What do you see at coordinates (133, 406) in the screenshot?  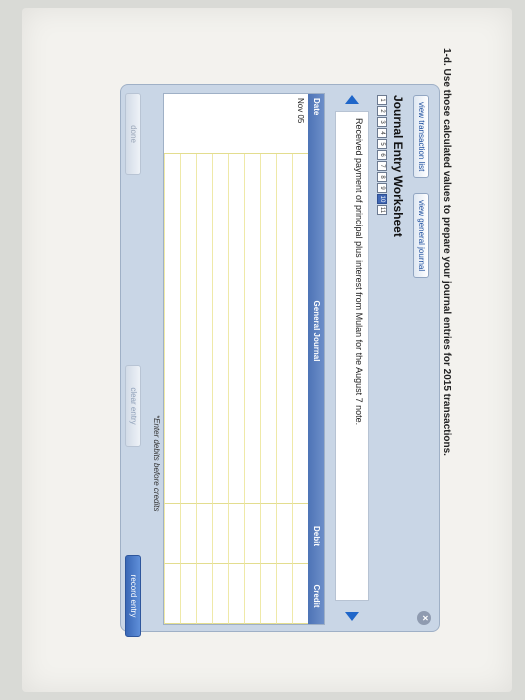 I see `clear-entry-button: clear entry` at bounding box center [133, 406].